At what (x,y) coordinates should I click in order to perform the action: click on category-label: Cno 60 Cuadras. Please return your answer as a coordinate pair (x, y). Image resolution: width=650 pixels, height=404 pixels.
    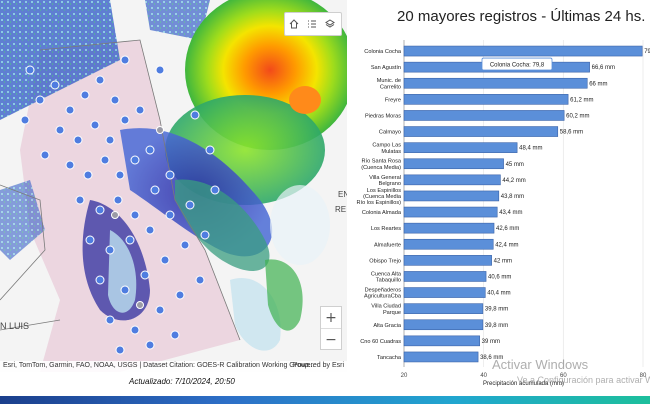
    Looking at the image, I should click on (380, 342).